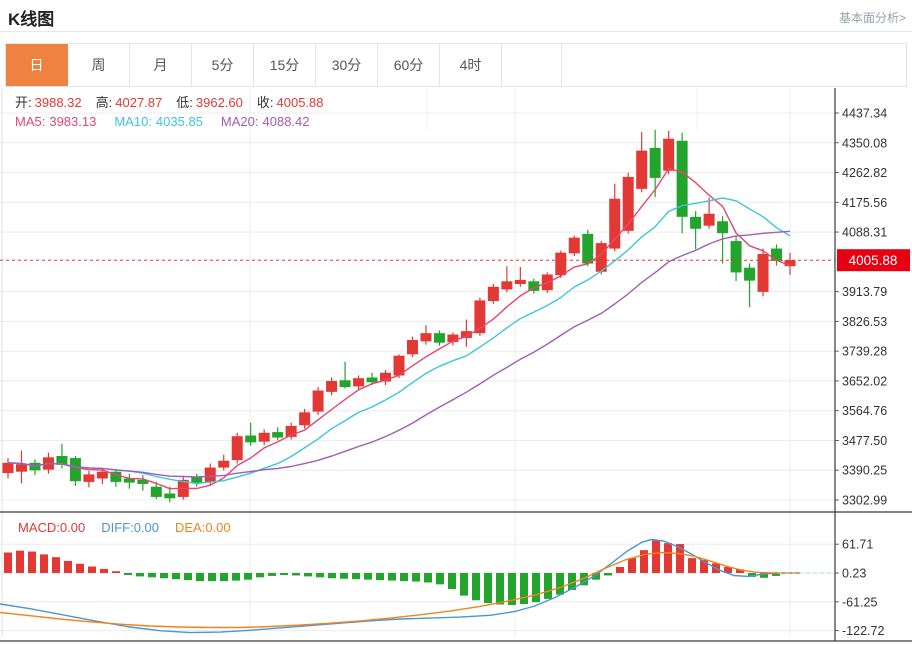 This screenshot has height=645, width=912. Describe the element at coordinates (863, 631) in the screenshot. I see `macd-tick-label: -122.72` at that location.